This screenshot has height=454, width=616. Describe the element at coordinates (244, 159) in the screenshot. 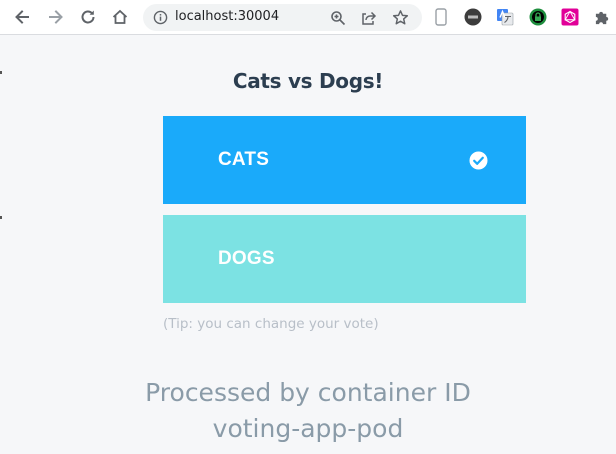

I see `vote-option-label: CATS` at that location.